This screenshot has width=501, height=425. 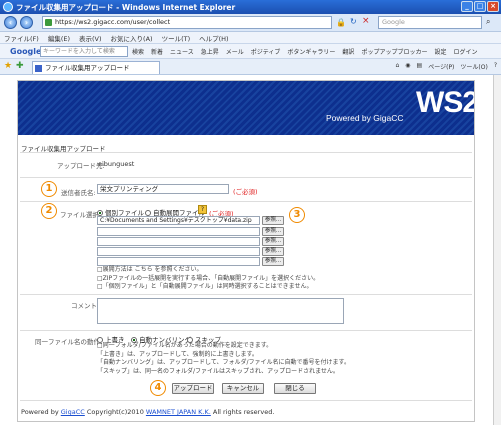 I want to click on footer-copyright: Copyright(c)2010, so click(x=115, y=412).